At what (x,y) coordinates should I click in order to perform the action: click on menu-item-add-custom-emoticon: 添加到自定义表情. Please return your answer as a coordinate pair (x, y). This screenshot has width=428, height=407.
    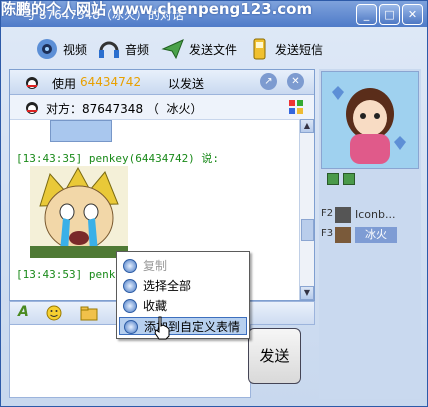
    Looking at the image, I should click on (183, 326).